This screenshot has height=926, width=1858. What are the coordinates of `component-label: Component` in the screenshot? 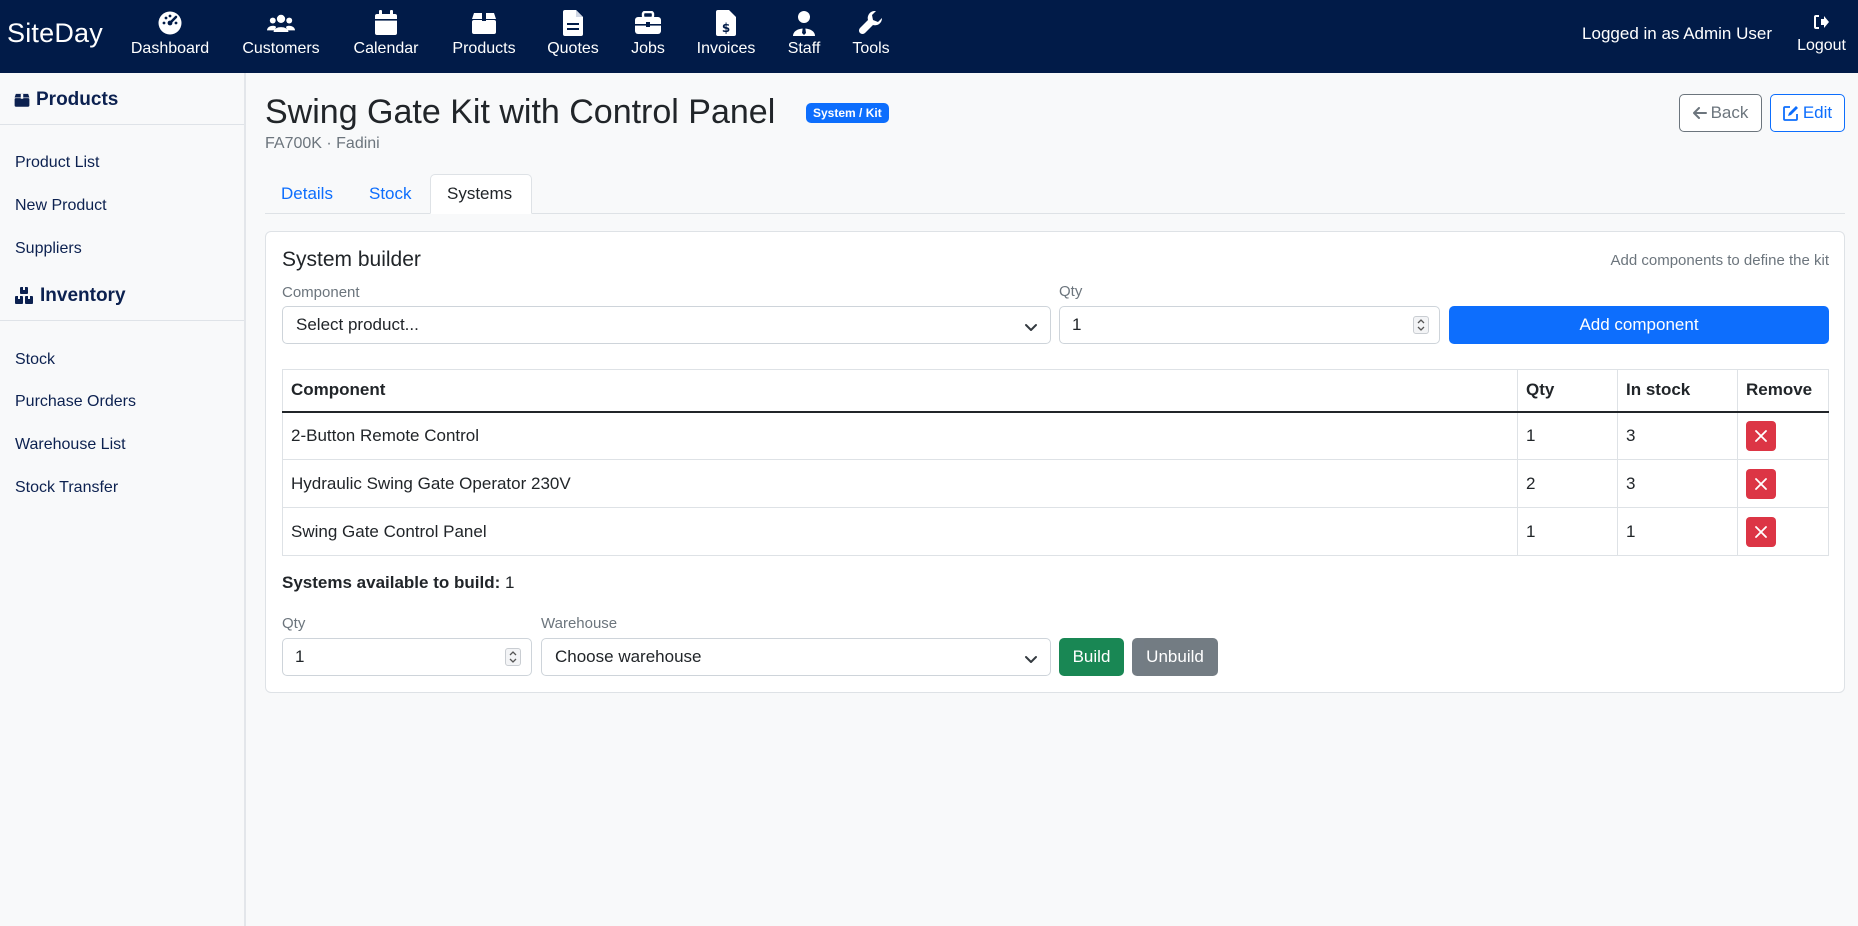 It's located at (321, 292).